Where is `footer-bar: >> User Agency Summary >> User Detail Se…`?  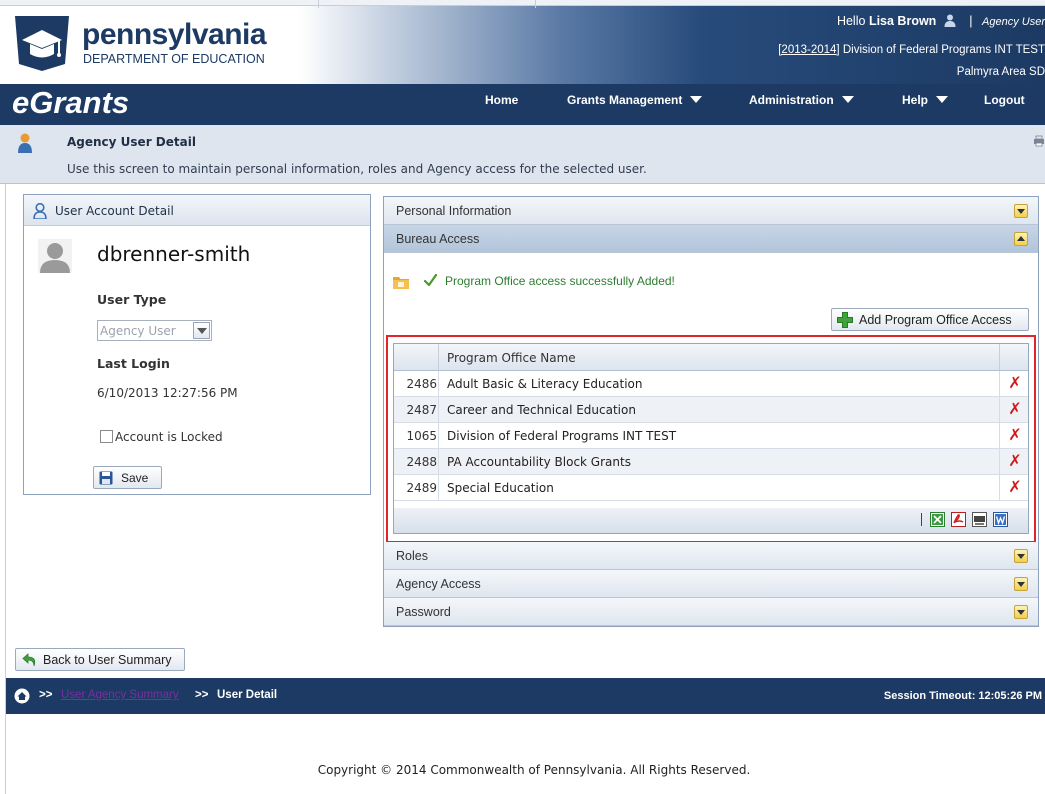
footer-bar: >> User Agency Summary >> User Detail Se… is located at coordinates (525, 696).